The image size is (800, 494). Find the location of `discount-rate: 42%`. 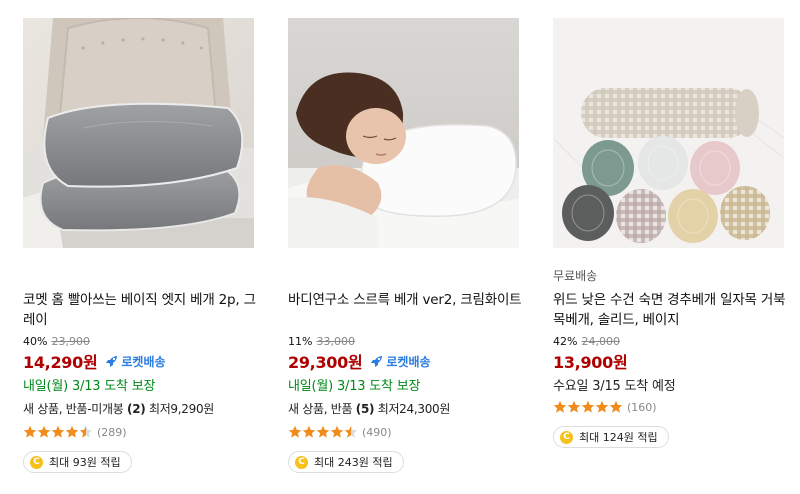

discount-rate: 42% is located at coordinates (565, 341).